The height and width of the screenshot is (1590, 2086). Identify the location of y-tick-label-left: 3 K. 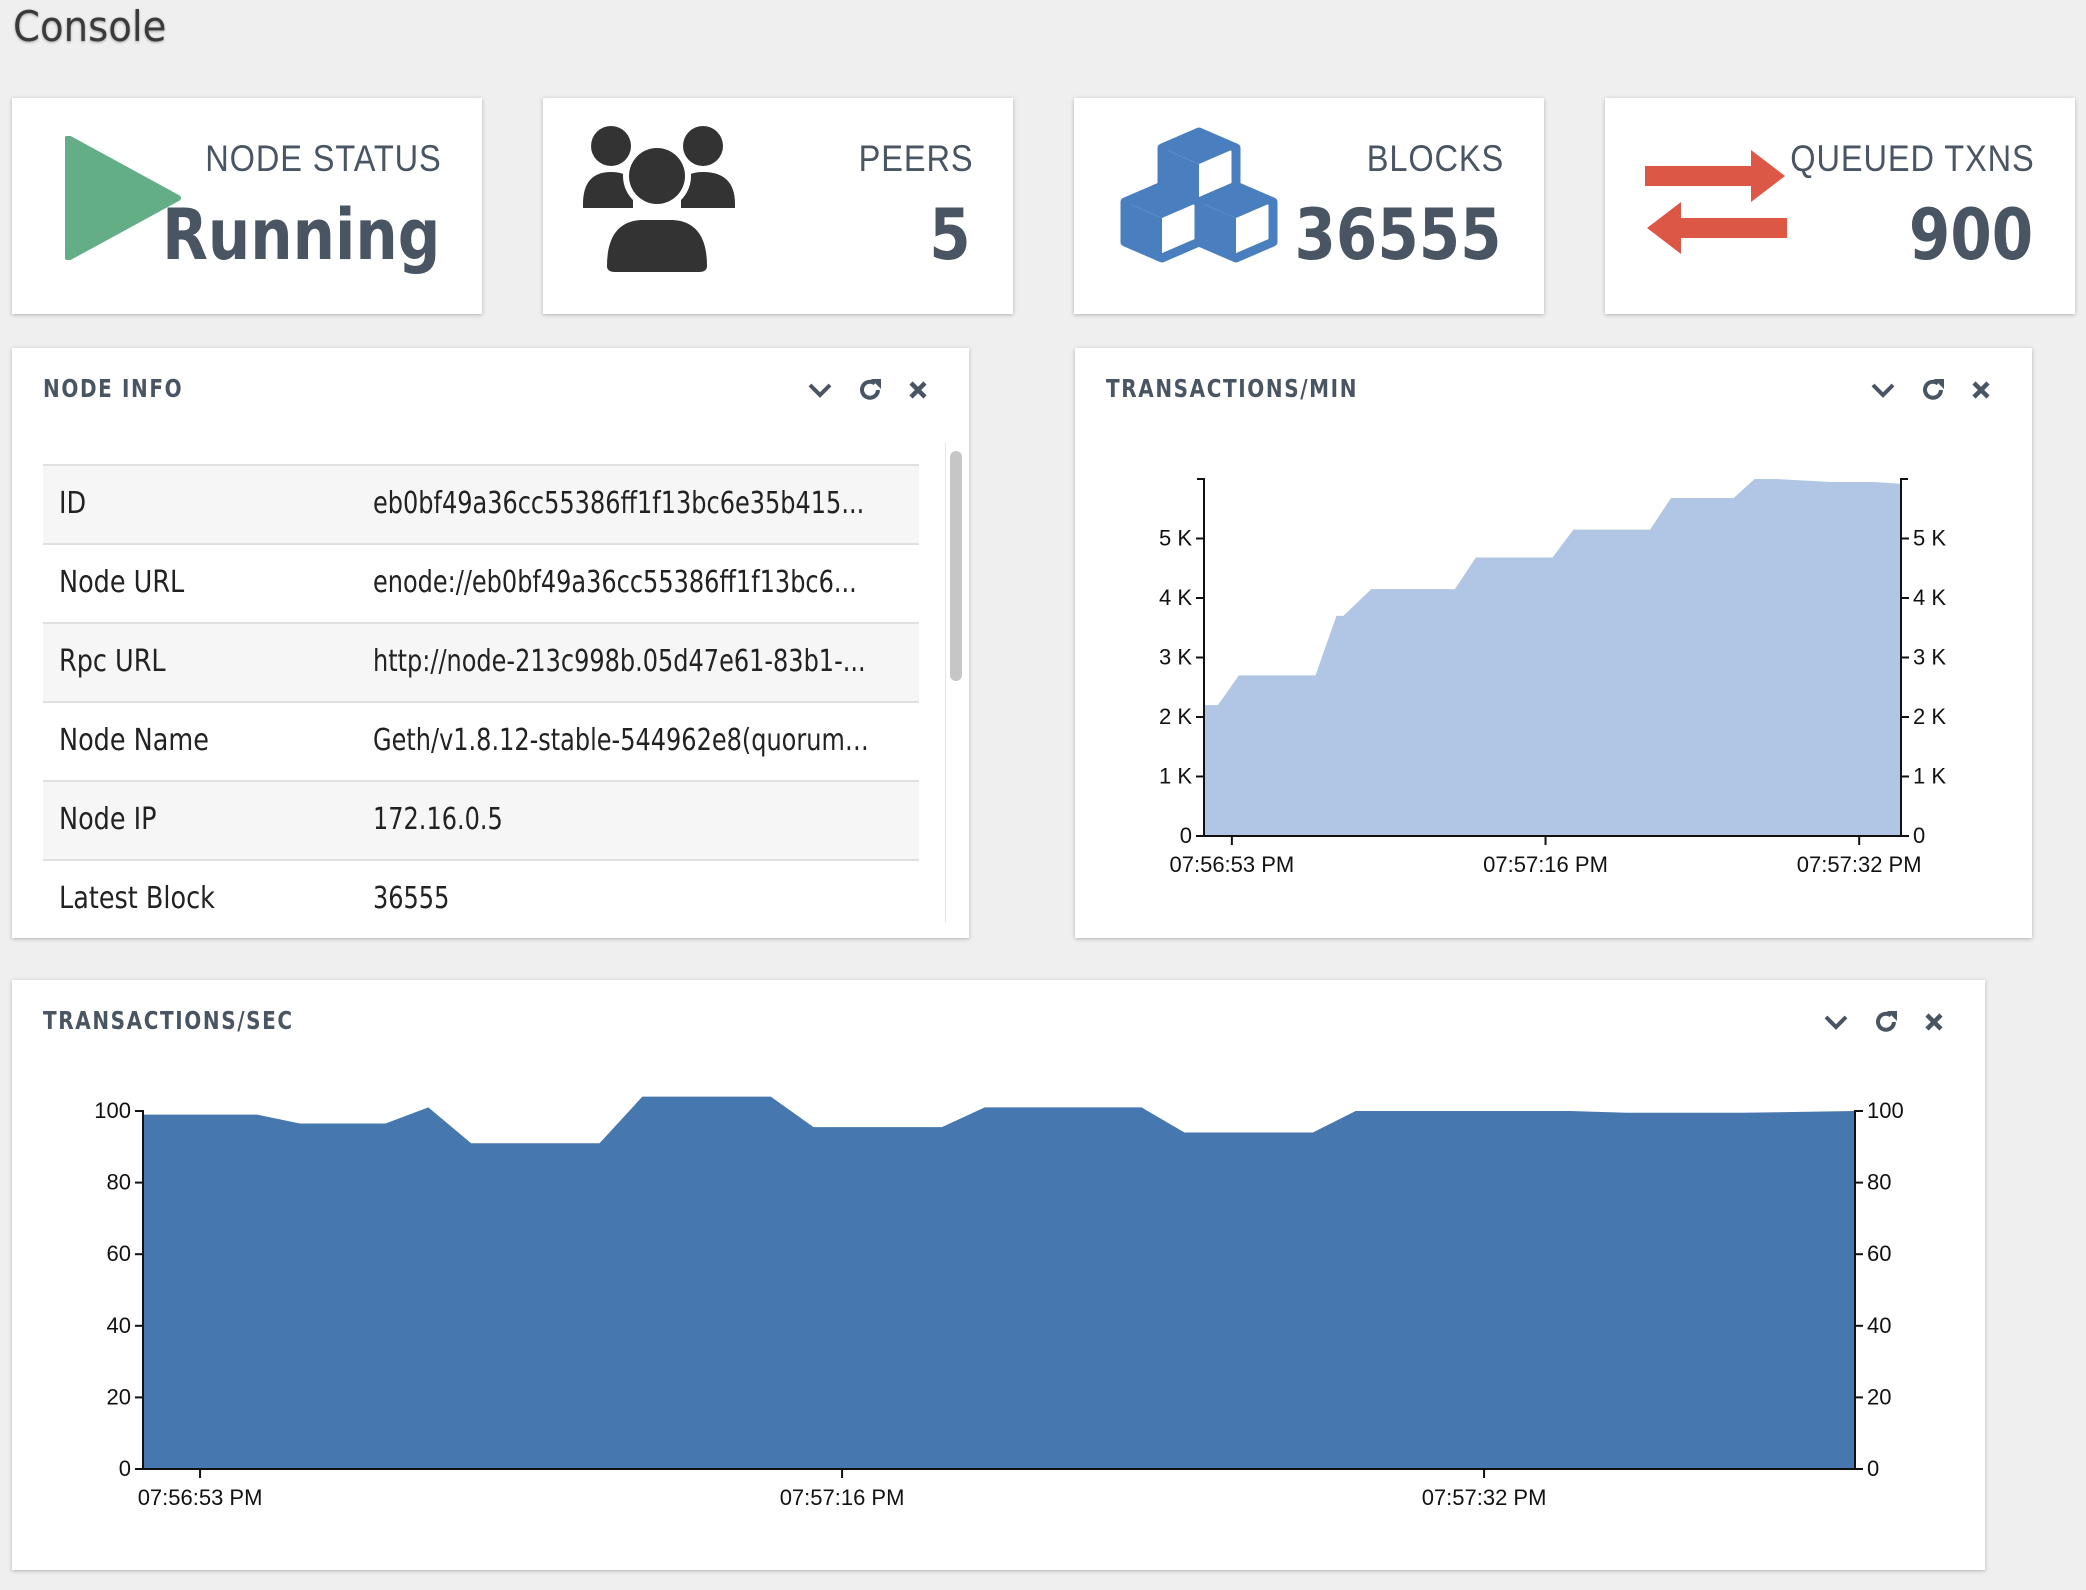
(1175, 657).